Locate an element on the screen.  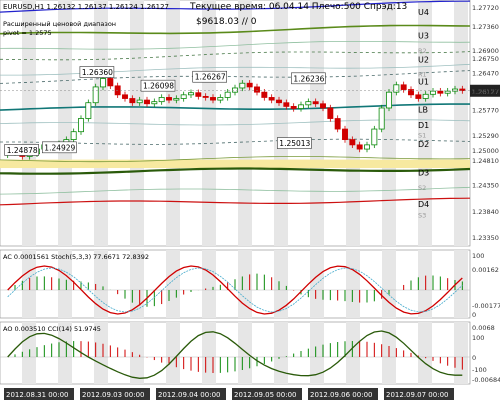
y-tick-label: 1.26127 is located at coordinates (485, 92).